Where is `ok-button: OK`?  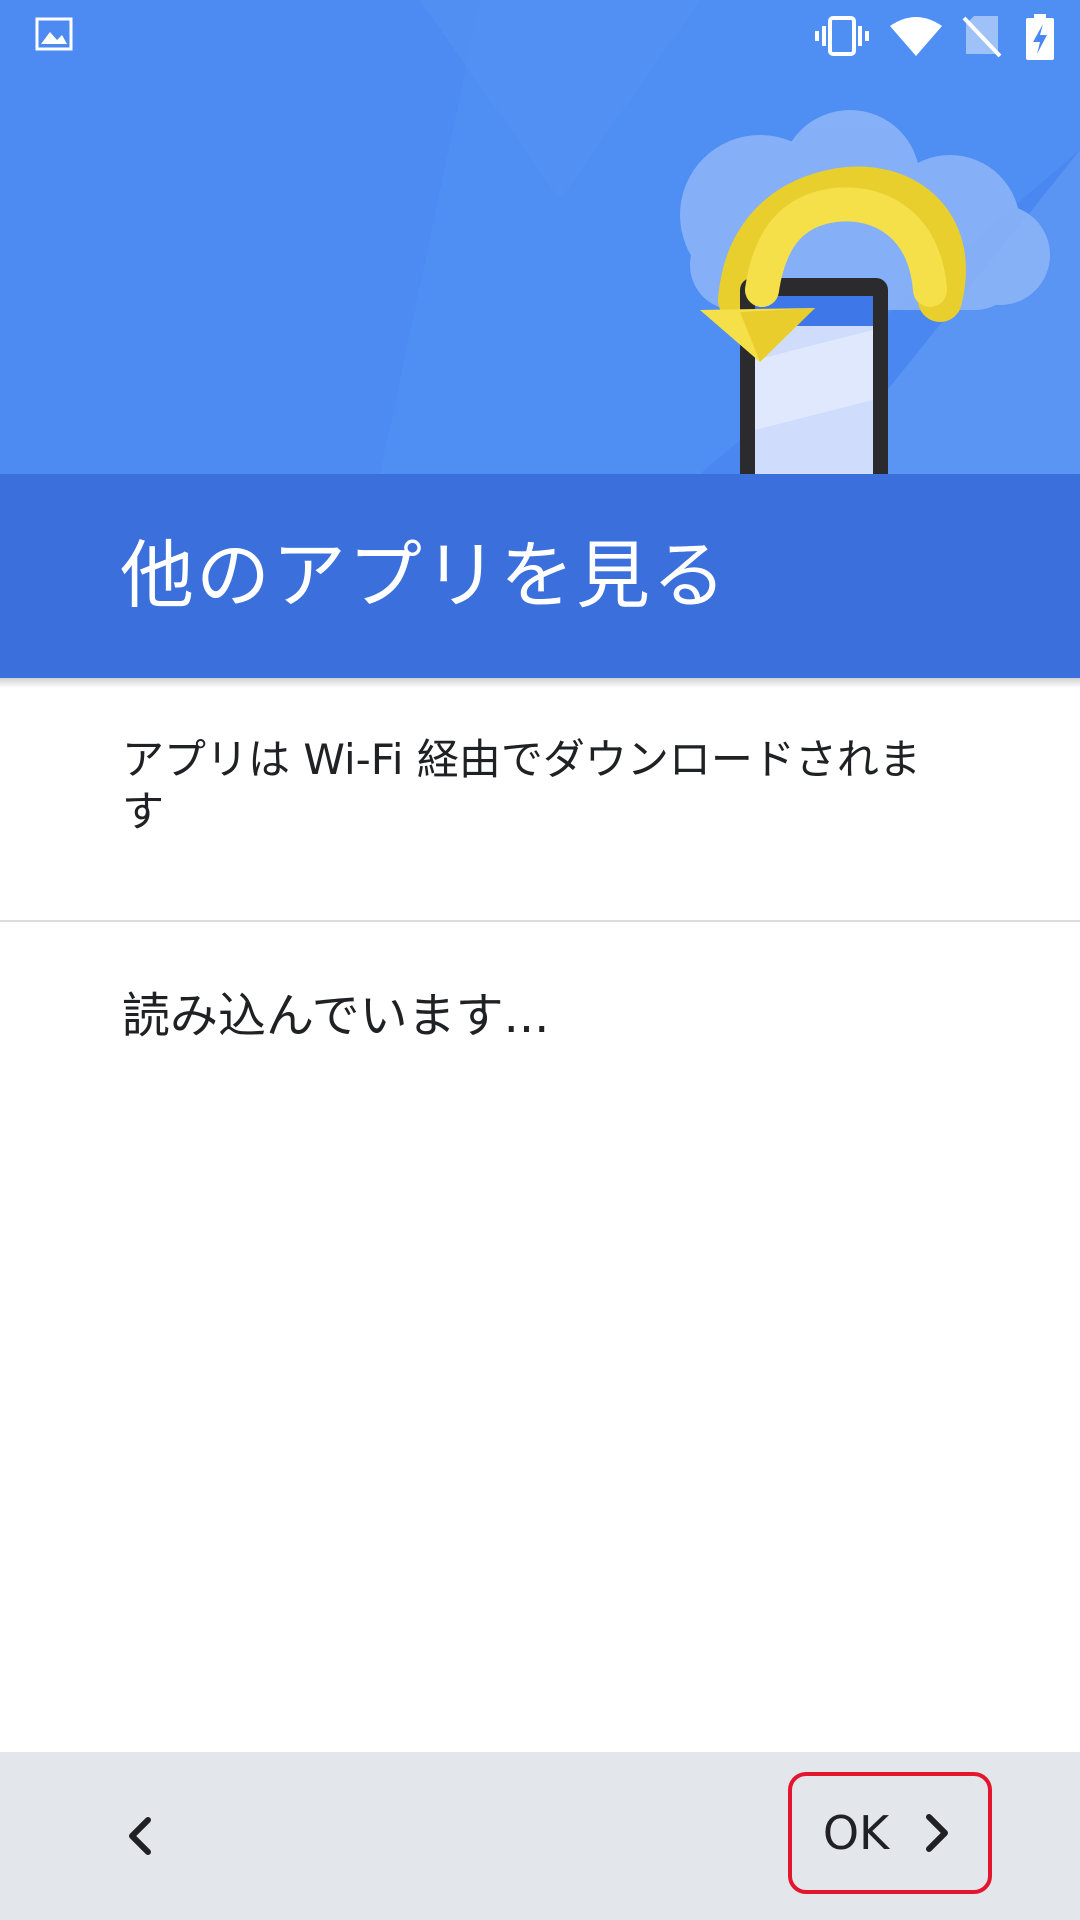
ok-button: OK is located at coordinates (890, 1833).